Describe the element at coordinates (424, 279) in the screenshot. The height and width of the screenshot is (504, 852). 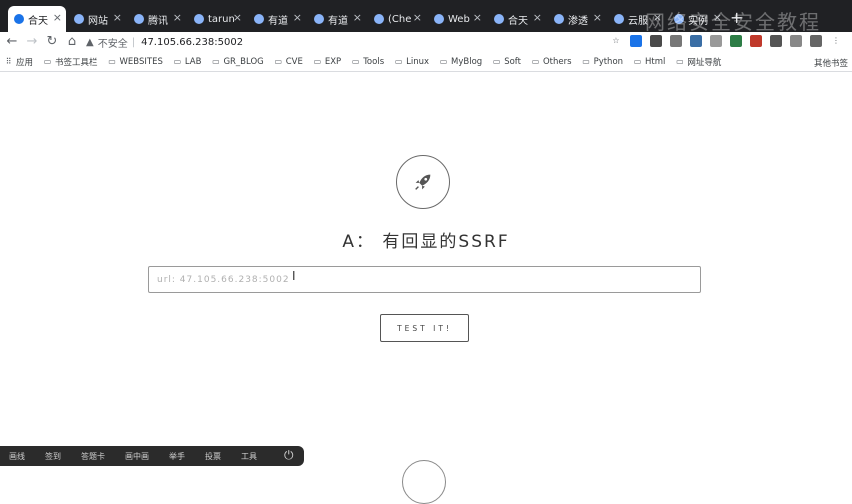
I see `url-input` at that location.